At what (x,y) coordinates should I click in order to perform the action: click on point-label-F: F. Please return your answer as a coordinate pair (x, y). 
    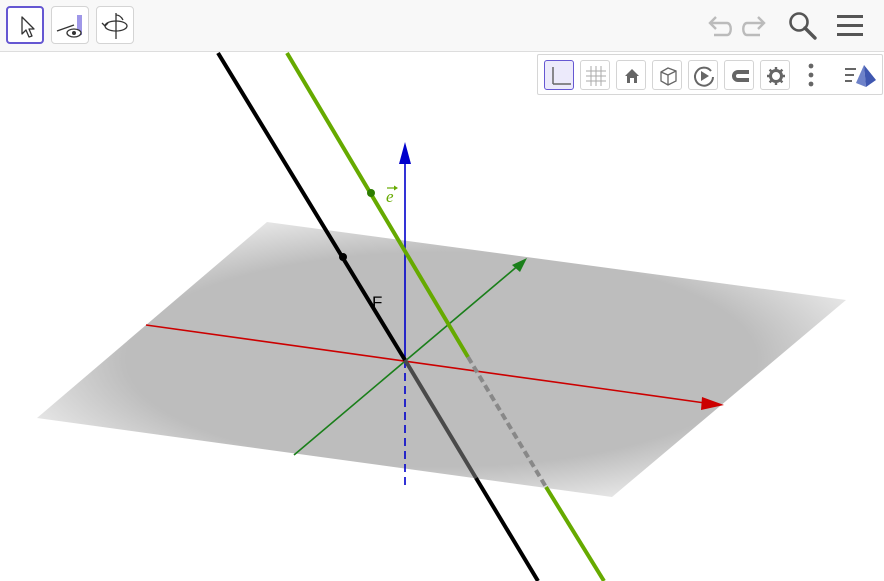
    Looking at the image, I should click on (377, 302).